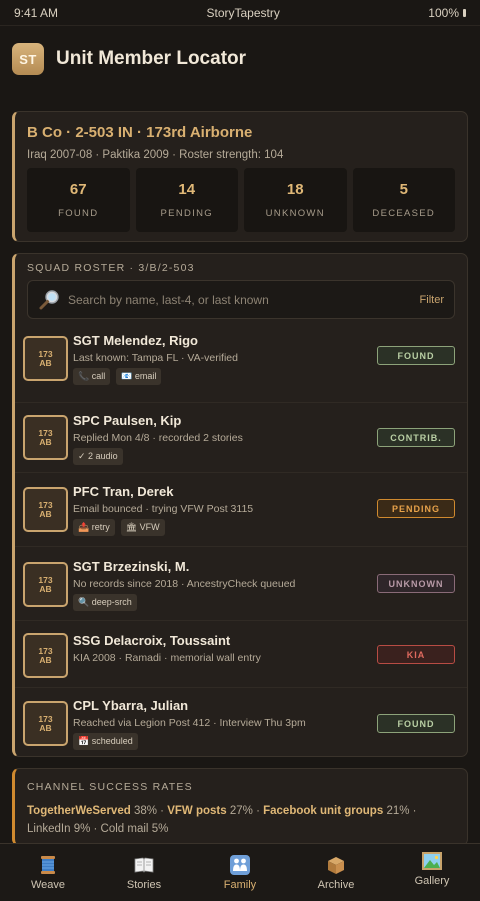  What do you see at coordinates (131, 705) in the screenshot?
I see `member-name: CPL Ybarra, Julian` at bounding box center [131, 705].